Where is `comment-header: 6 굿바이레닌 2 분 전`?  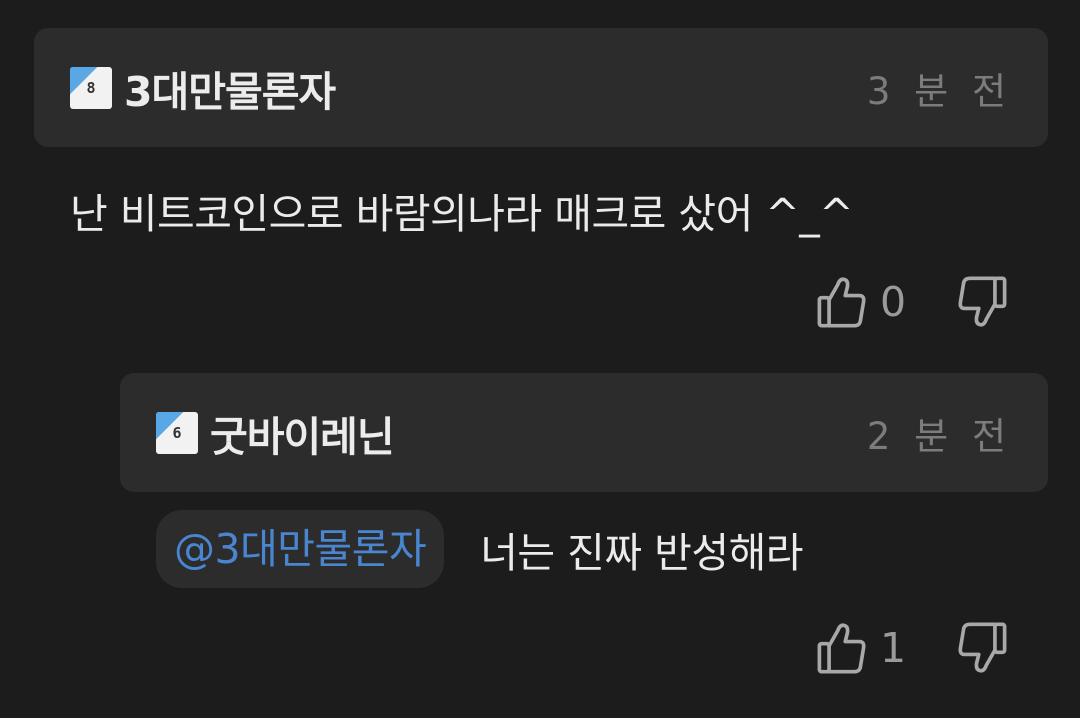 comment-header: 6 굿바이레닌 2 분 전 is located at coordinates (584, 432).